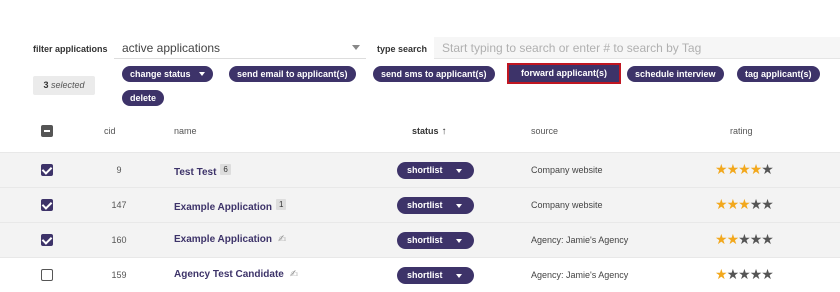  Describe the element at coordinates (46, 85) in the screenshot. I see `selected-count: 3` at that location.